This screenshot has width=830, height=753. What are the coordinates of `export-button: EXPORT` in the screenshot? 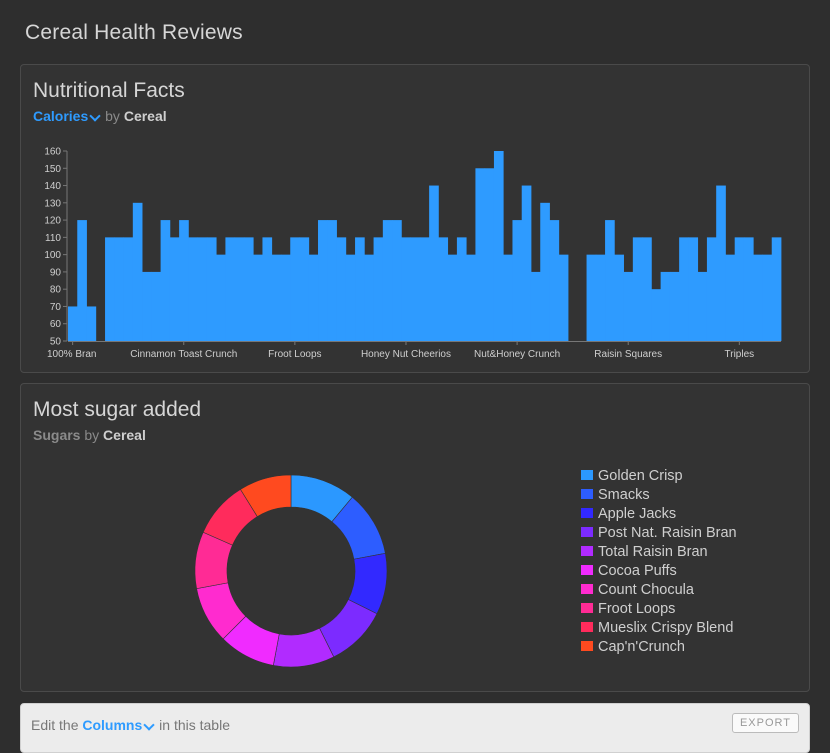 It's located at (765, 723).